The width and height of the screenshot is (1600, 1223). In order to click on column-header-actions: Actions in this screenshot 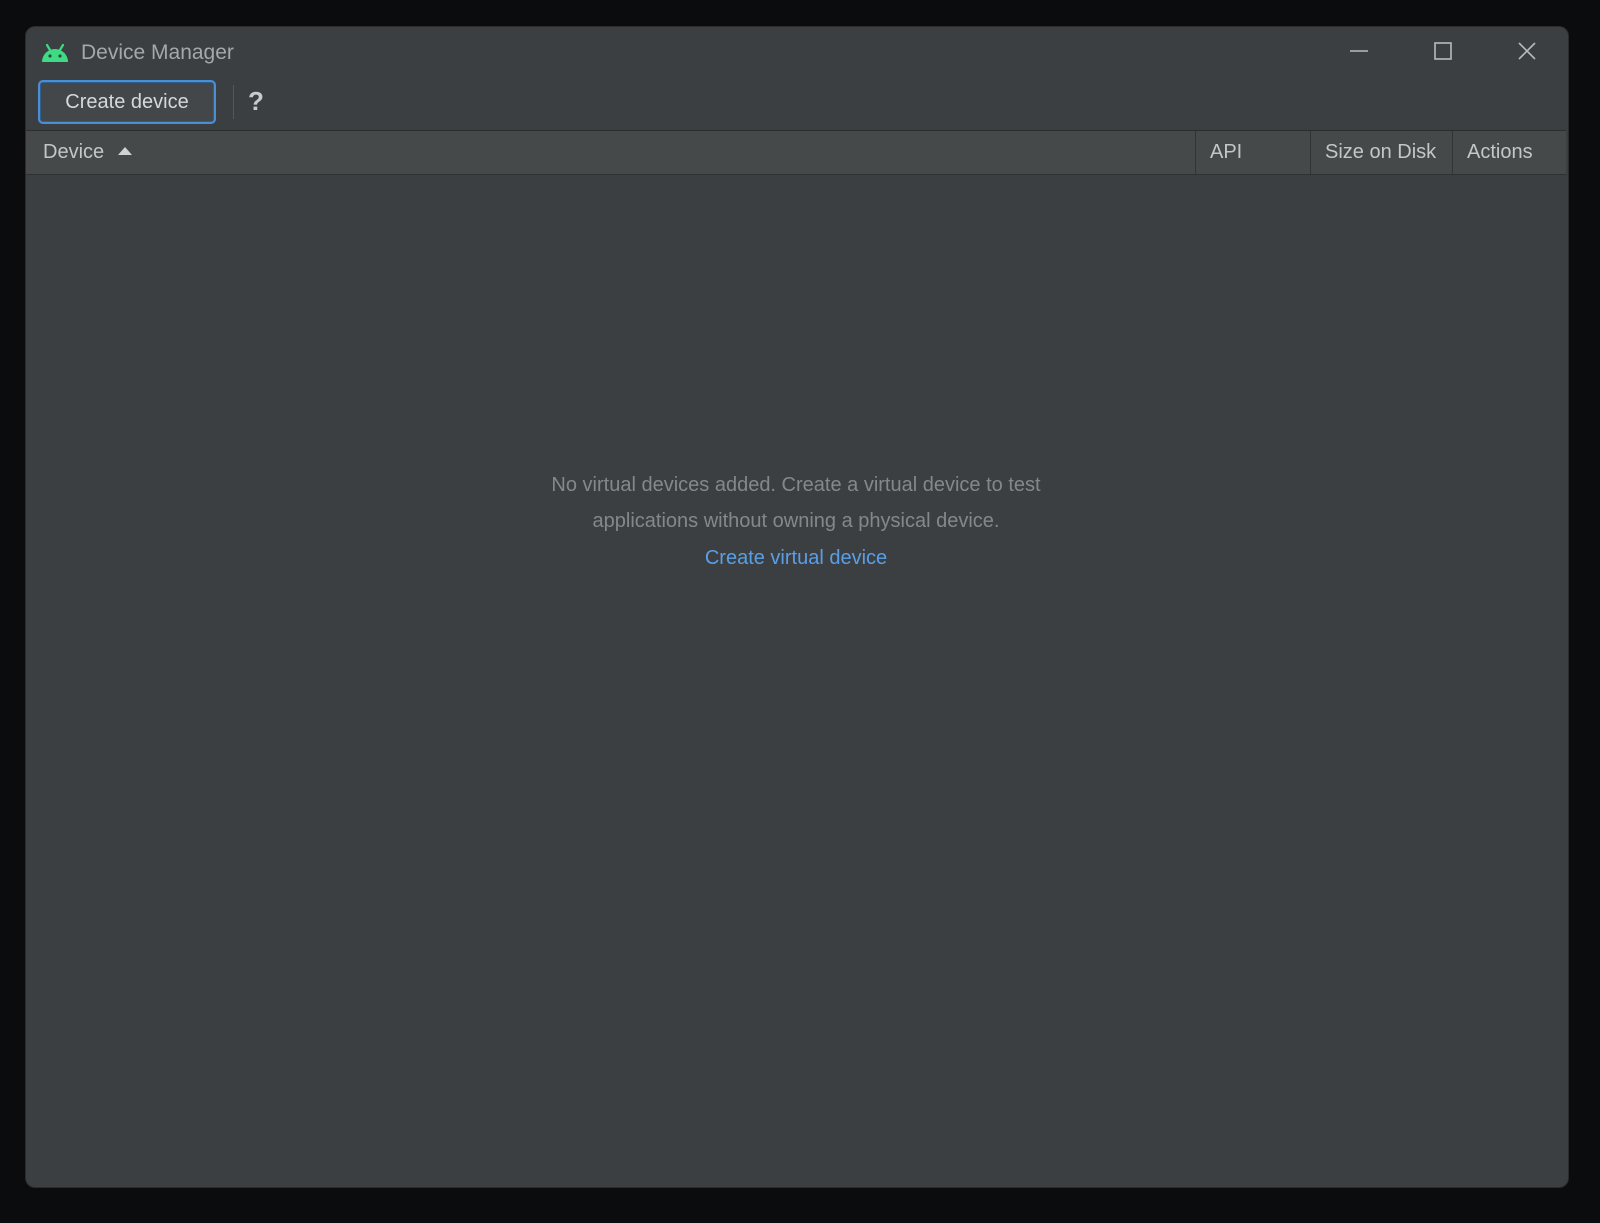, I will do `click(1508, 152)`.